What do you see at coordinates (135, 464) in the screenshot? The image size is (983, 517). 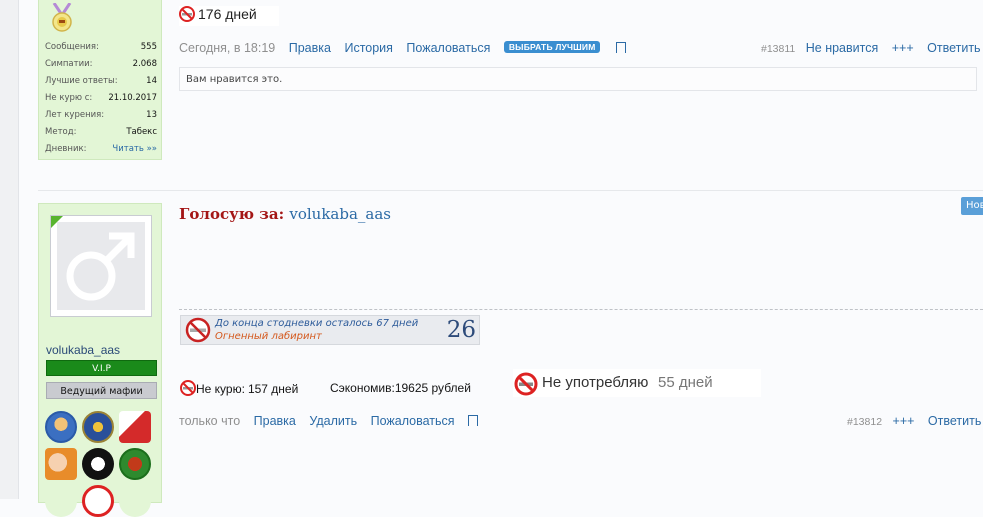 I see `award-cross-icon` at bounding box center [135, 464].